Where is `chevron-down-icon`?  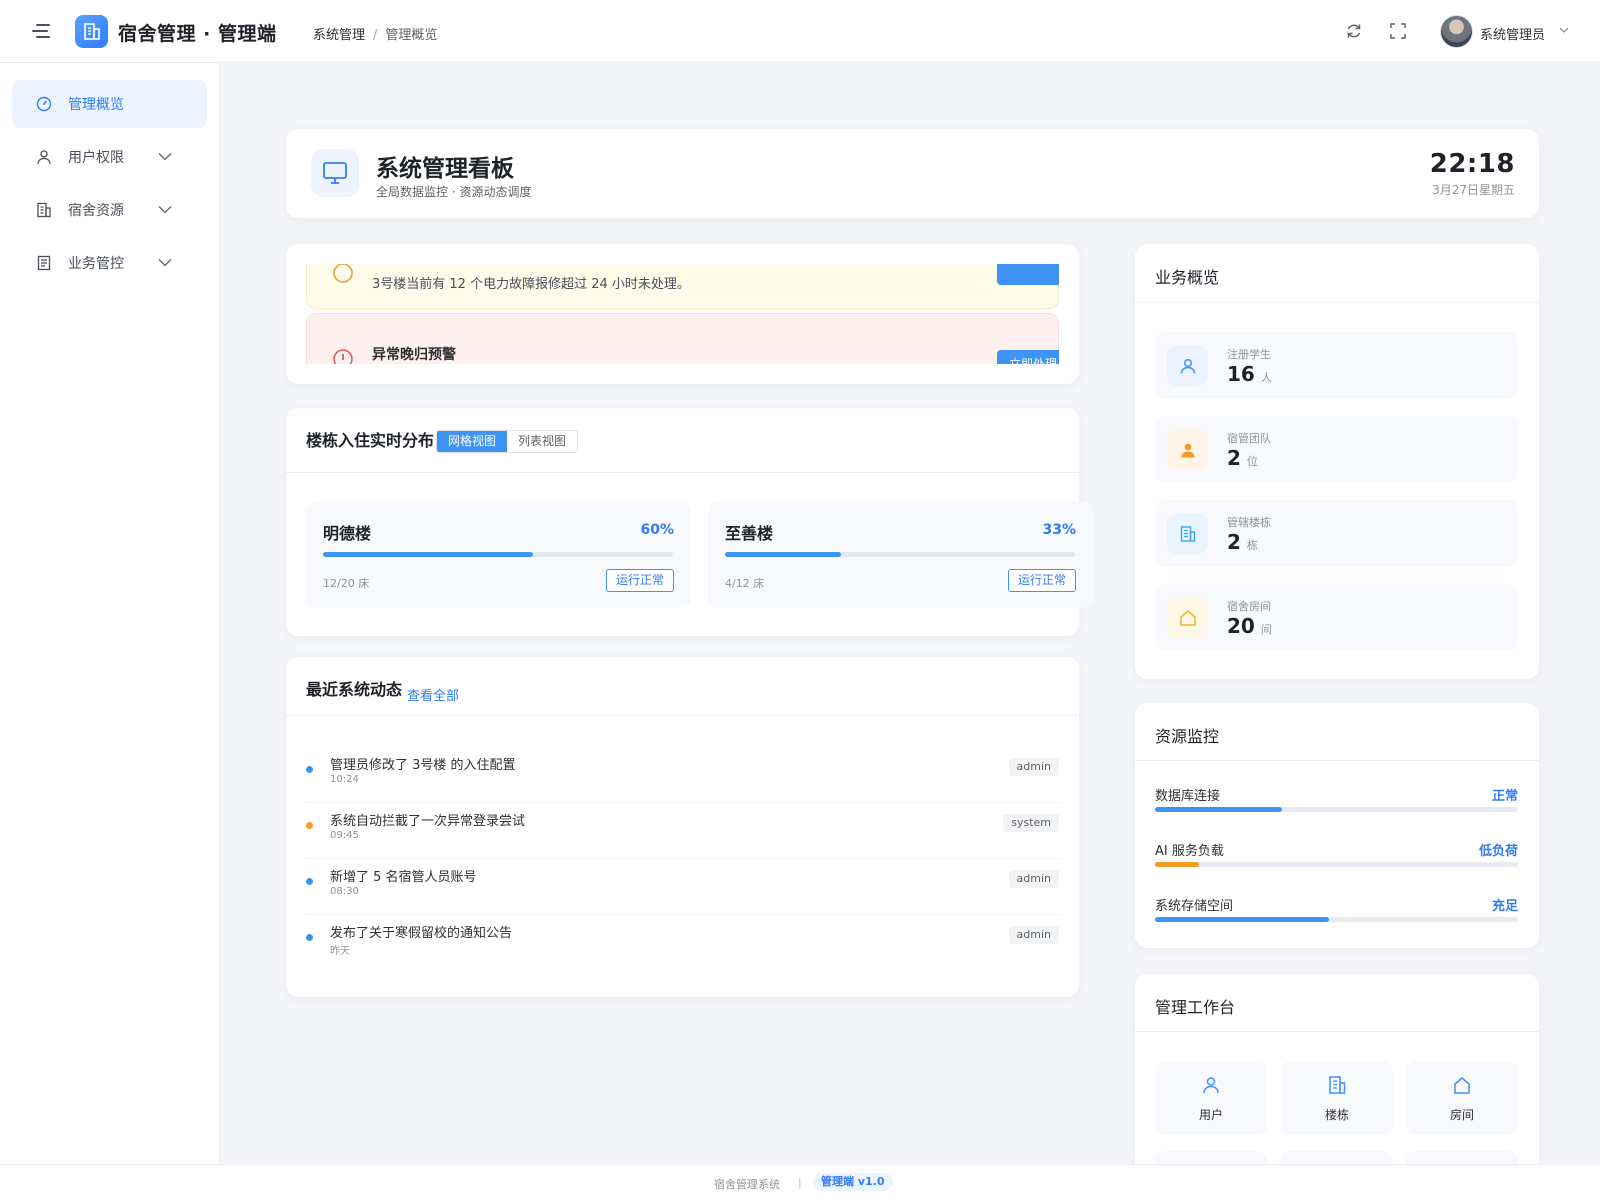 chevron-down-icon is located at coordinates (1564, 30).